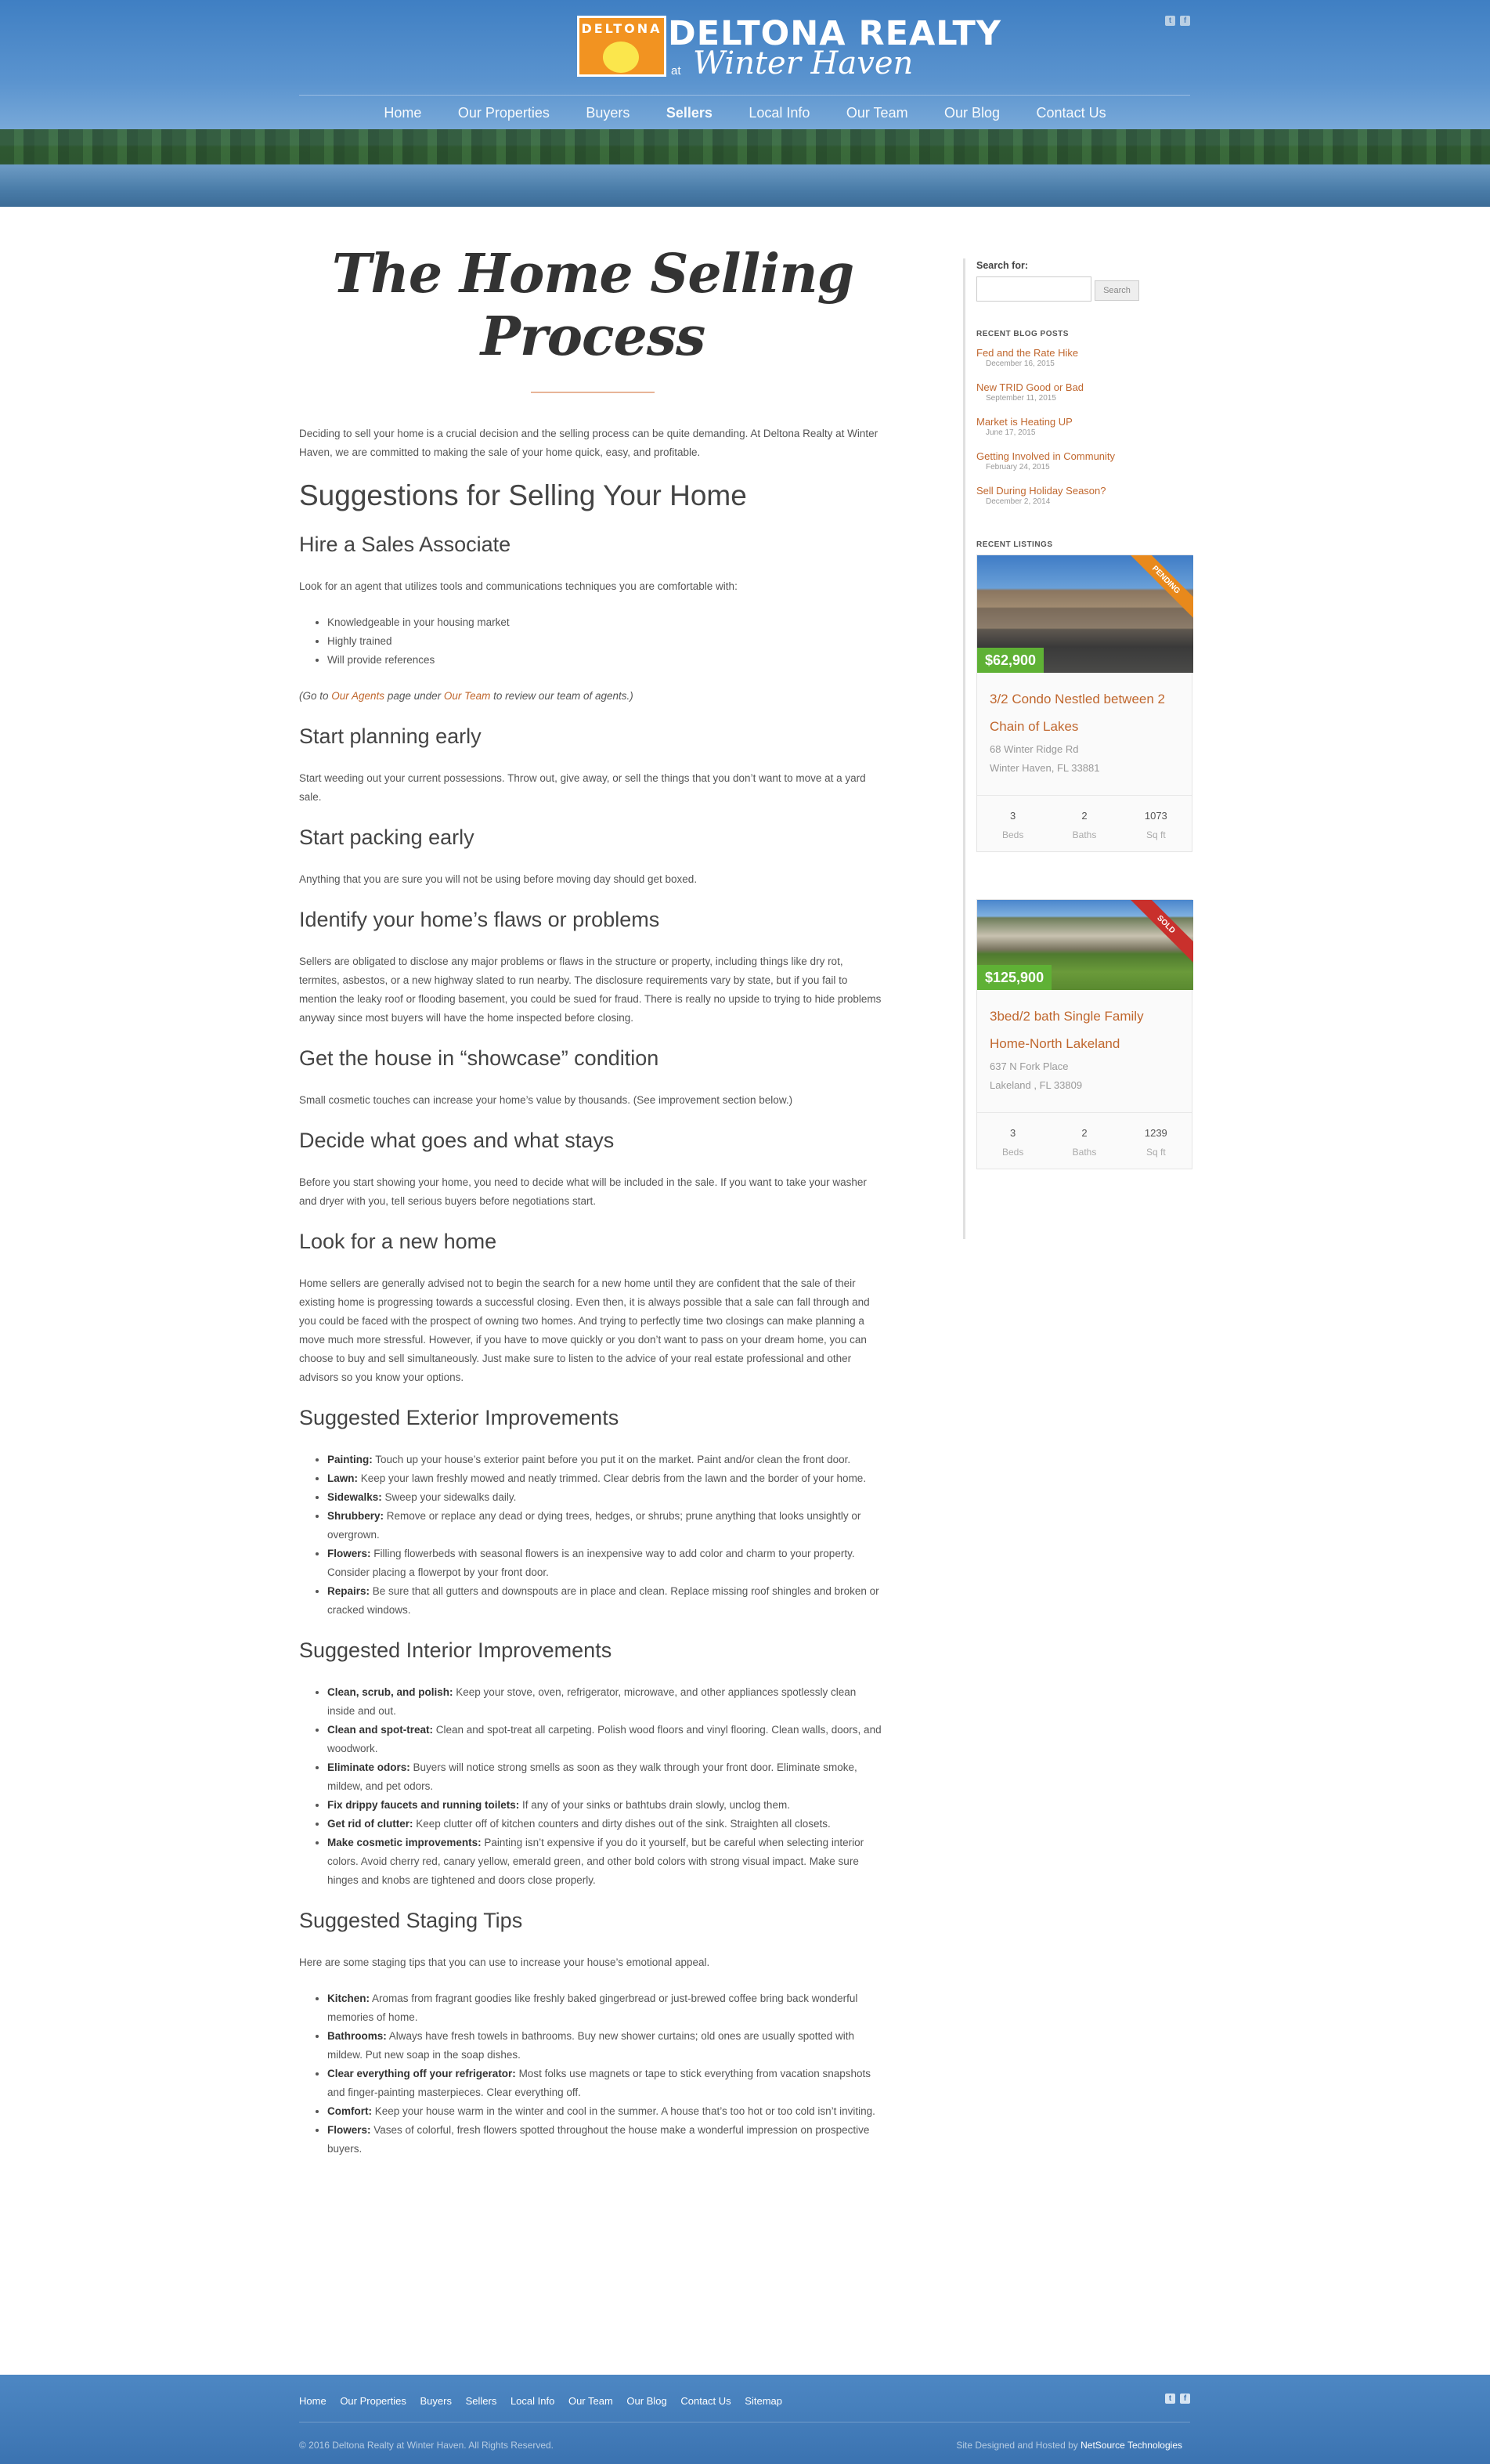  What do you see at coordinates (877, 113) in the screenshot?
I see `nav-our-team: Our Team` at bounding box center [877, 113].